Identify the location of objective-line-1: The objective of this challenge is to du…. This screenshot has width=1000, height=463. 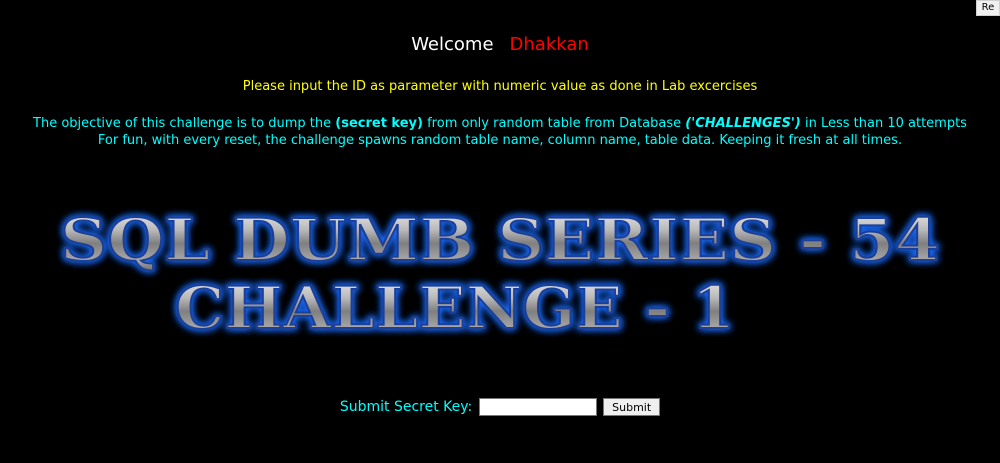
(500, 123).